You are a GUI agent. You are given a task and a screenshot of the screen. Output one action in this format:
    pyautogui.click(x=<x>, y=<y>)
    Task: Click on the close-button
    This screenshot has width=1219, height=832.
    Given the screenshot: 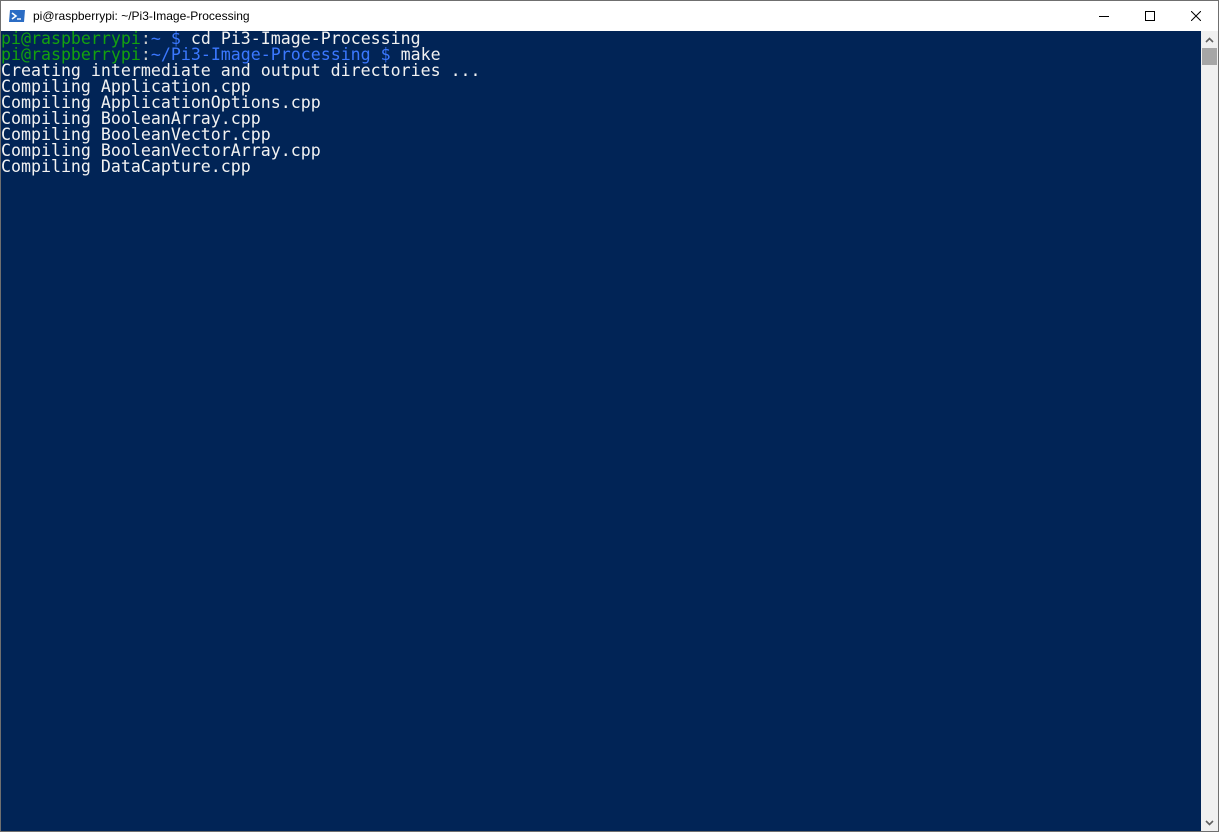 What is the action you would take?
    pyautogui.click(x=1196, y=16)
    